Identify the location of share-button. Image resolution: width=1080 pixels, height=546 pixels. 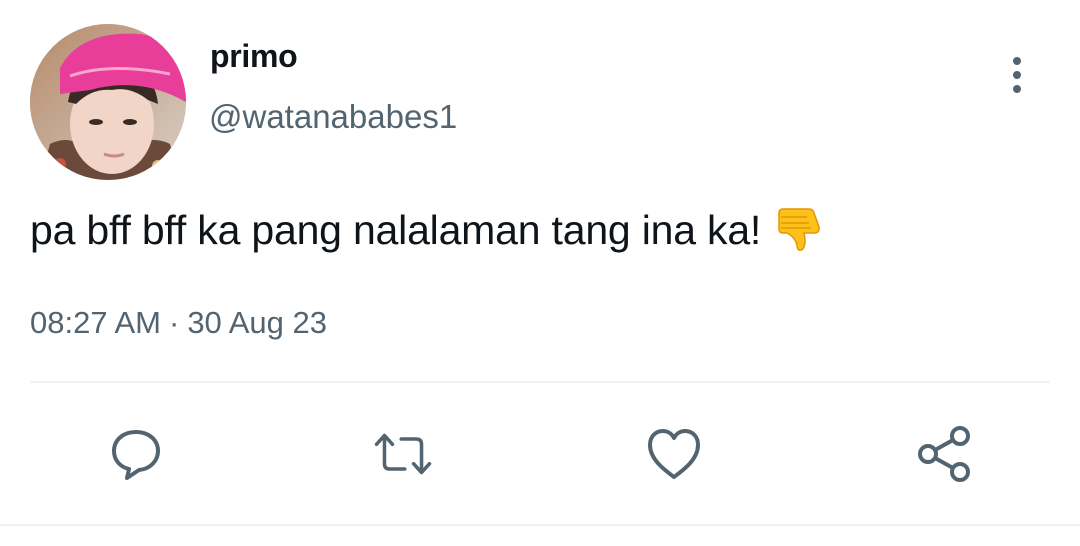
(944, 454).